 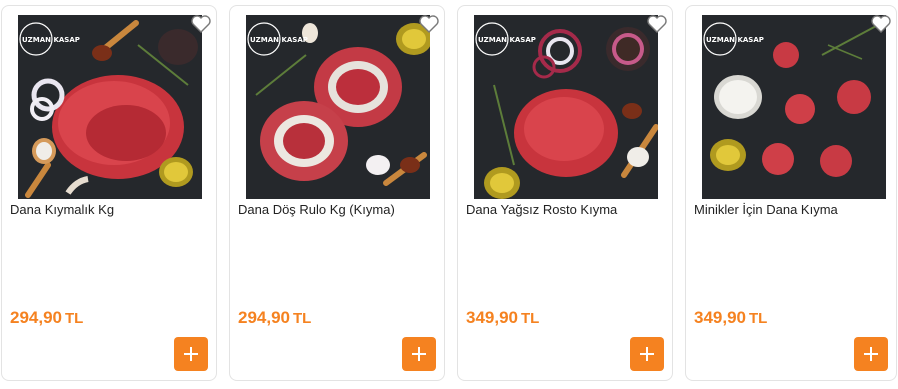 What do you see at coordinates (337, 210) in the screenshot?
I see `product-title: Dana Döş Rulo Kg (Kıyma)` at bounding box center [337, 210].